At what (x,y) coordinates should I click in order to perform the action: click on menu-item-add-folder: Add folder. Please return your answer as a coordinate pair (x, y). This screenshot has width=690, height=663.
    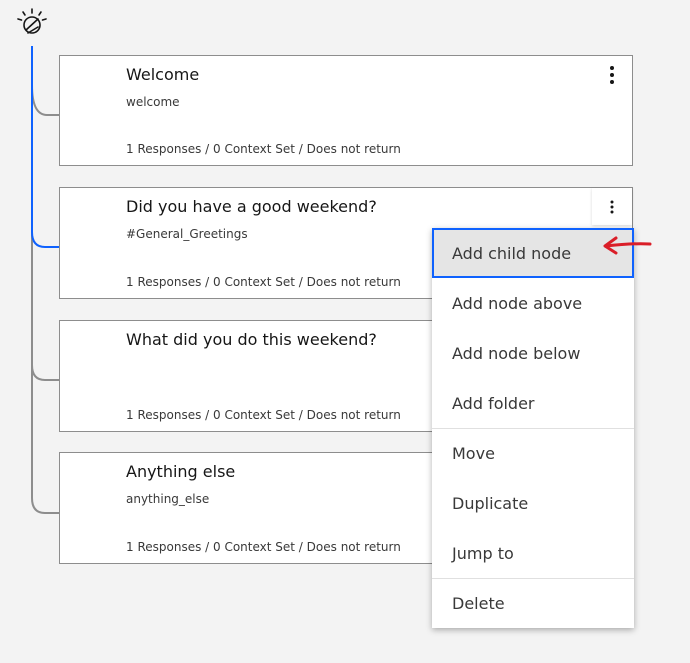
    Looking at the image, I should click on (533, 403).